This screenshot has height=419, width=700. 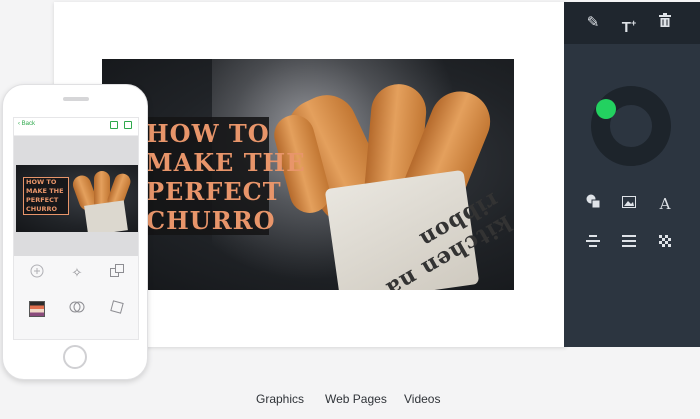 I want to click on phone-title-line: CHURRO, so click(x=42, y=209).